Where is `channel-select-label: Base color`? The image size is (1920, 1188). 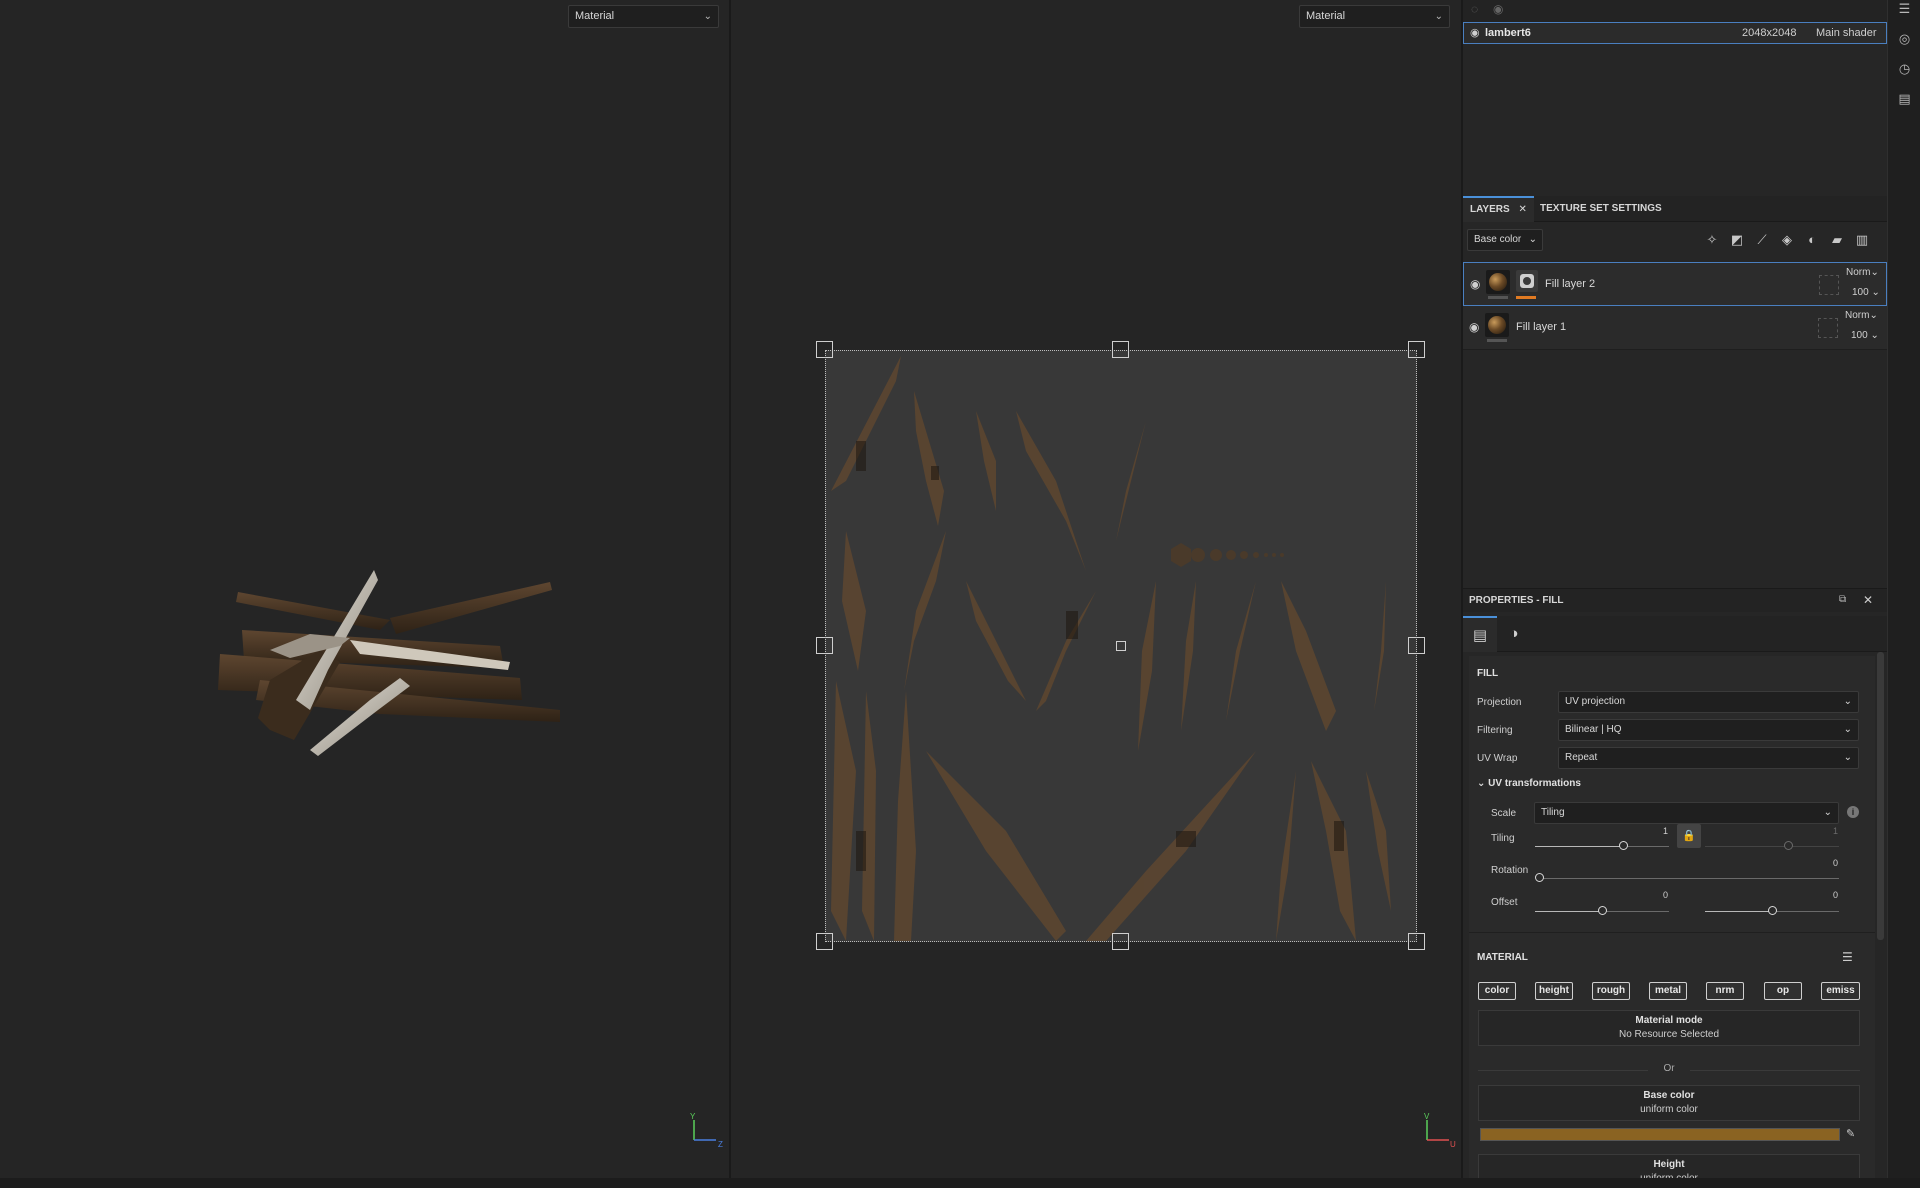
channel-select-label: Base color is located at coordinates (1498, 239).